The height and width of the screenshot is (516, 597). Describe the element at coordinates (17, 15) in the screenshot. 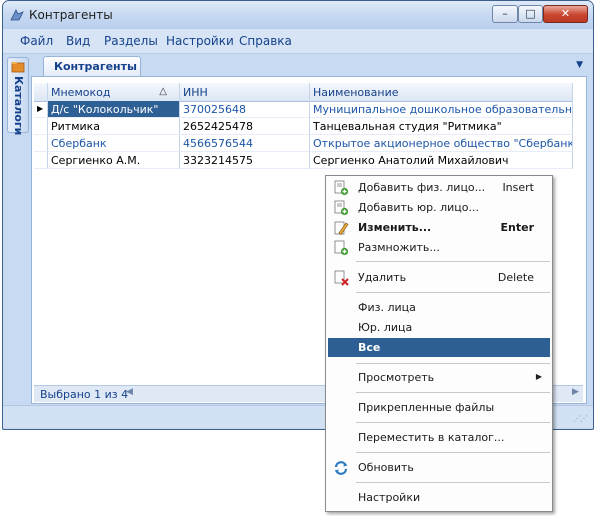

I see `app-icon` at that location.